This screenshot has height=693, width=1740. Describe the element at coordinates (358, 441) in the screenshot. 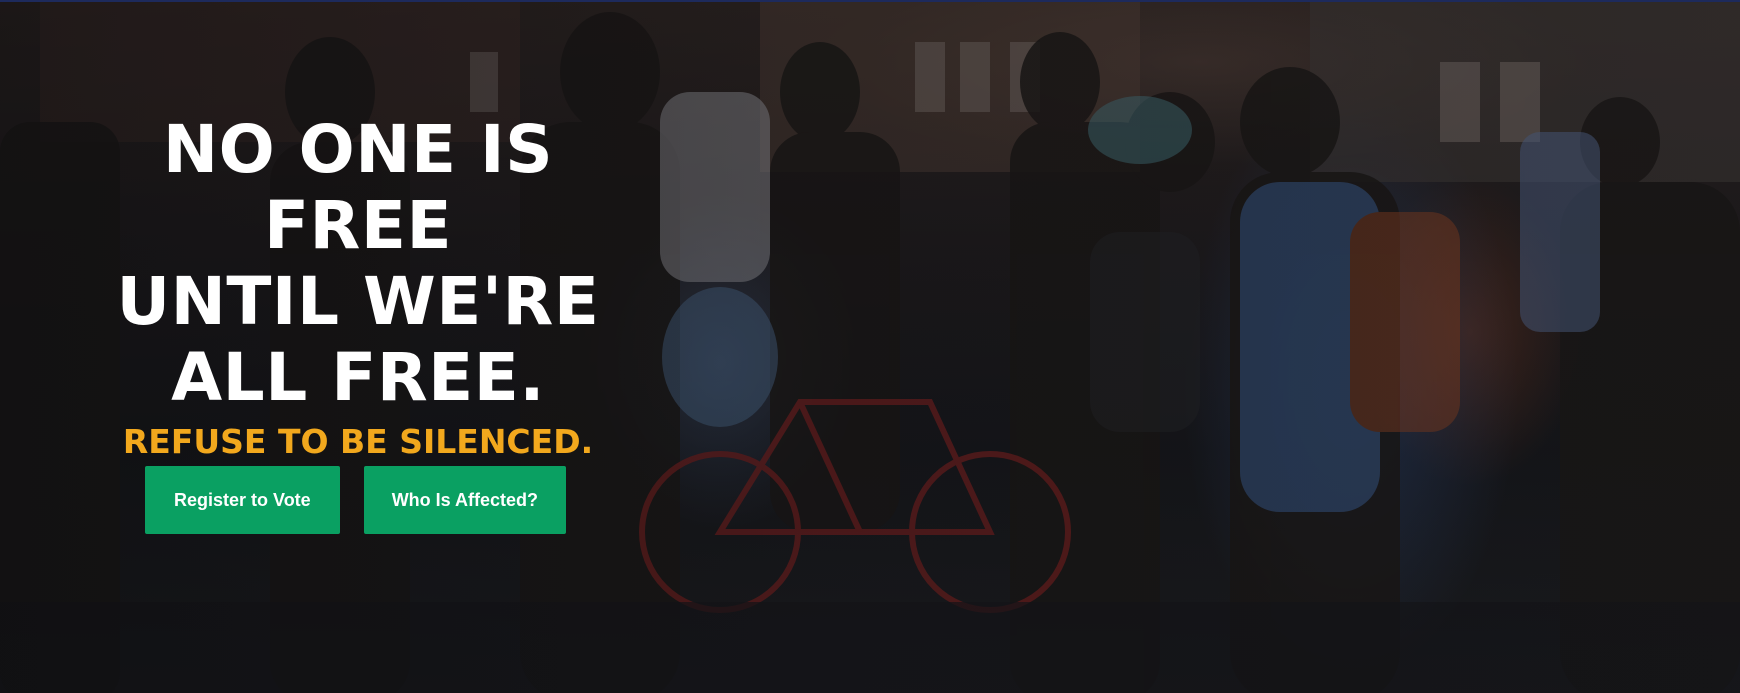

I see `subheadline: REFUSE TO BE SILENCED.` at that location.